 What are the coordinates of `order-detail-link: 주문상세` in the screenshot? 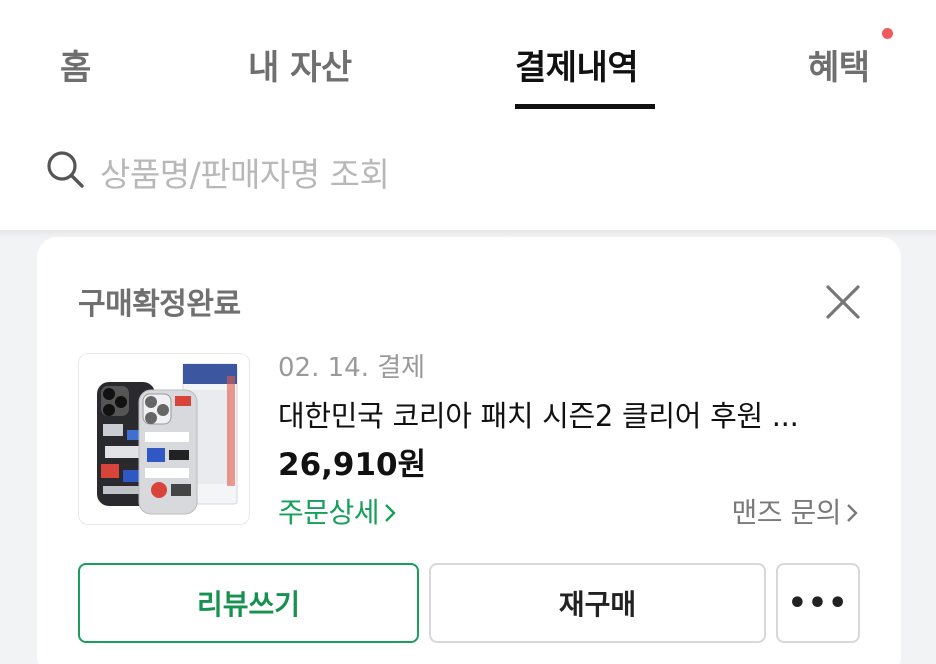 It's located at (337, 511).